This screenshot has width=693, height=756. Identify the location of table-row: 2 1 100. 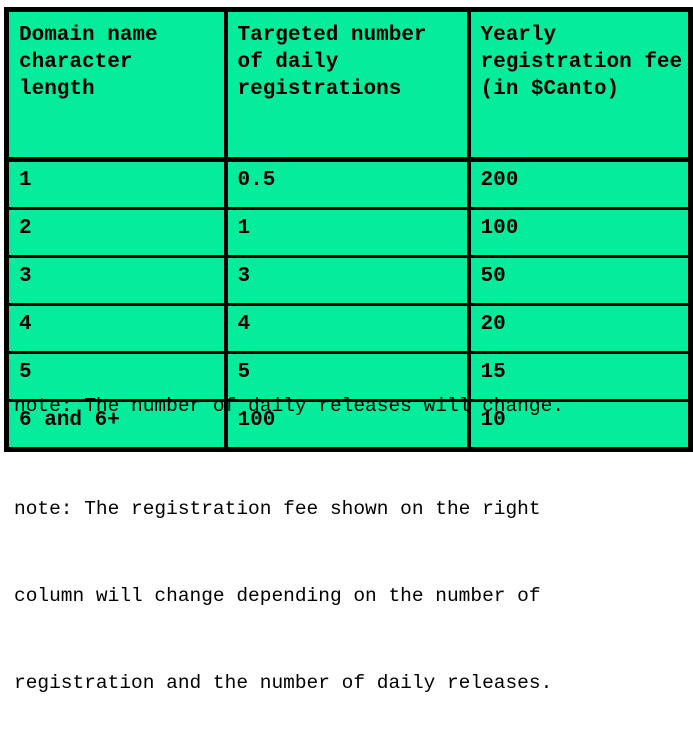
(348, 233).